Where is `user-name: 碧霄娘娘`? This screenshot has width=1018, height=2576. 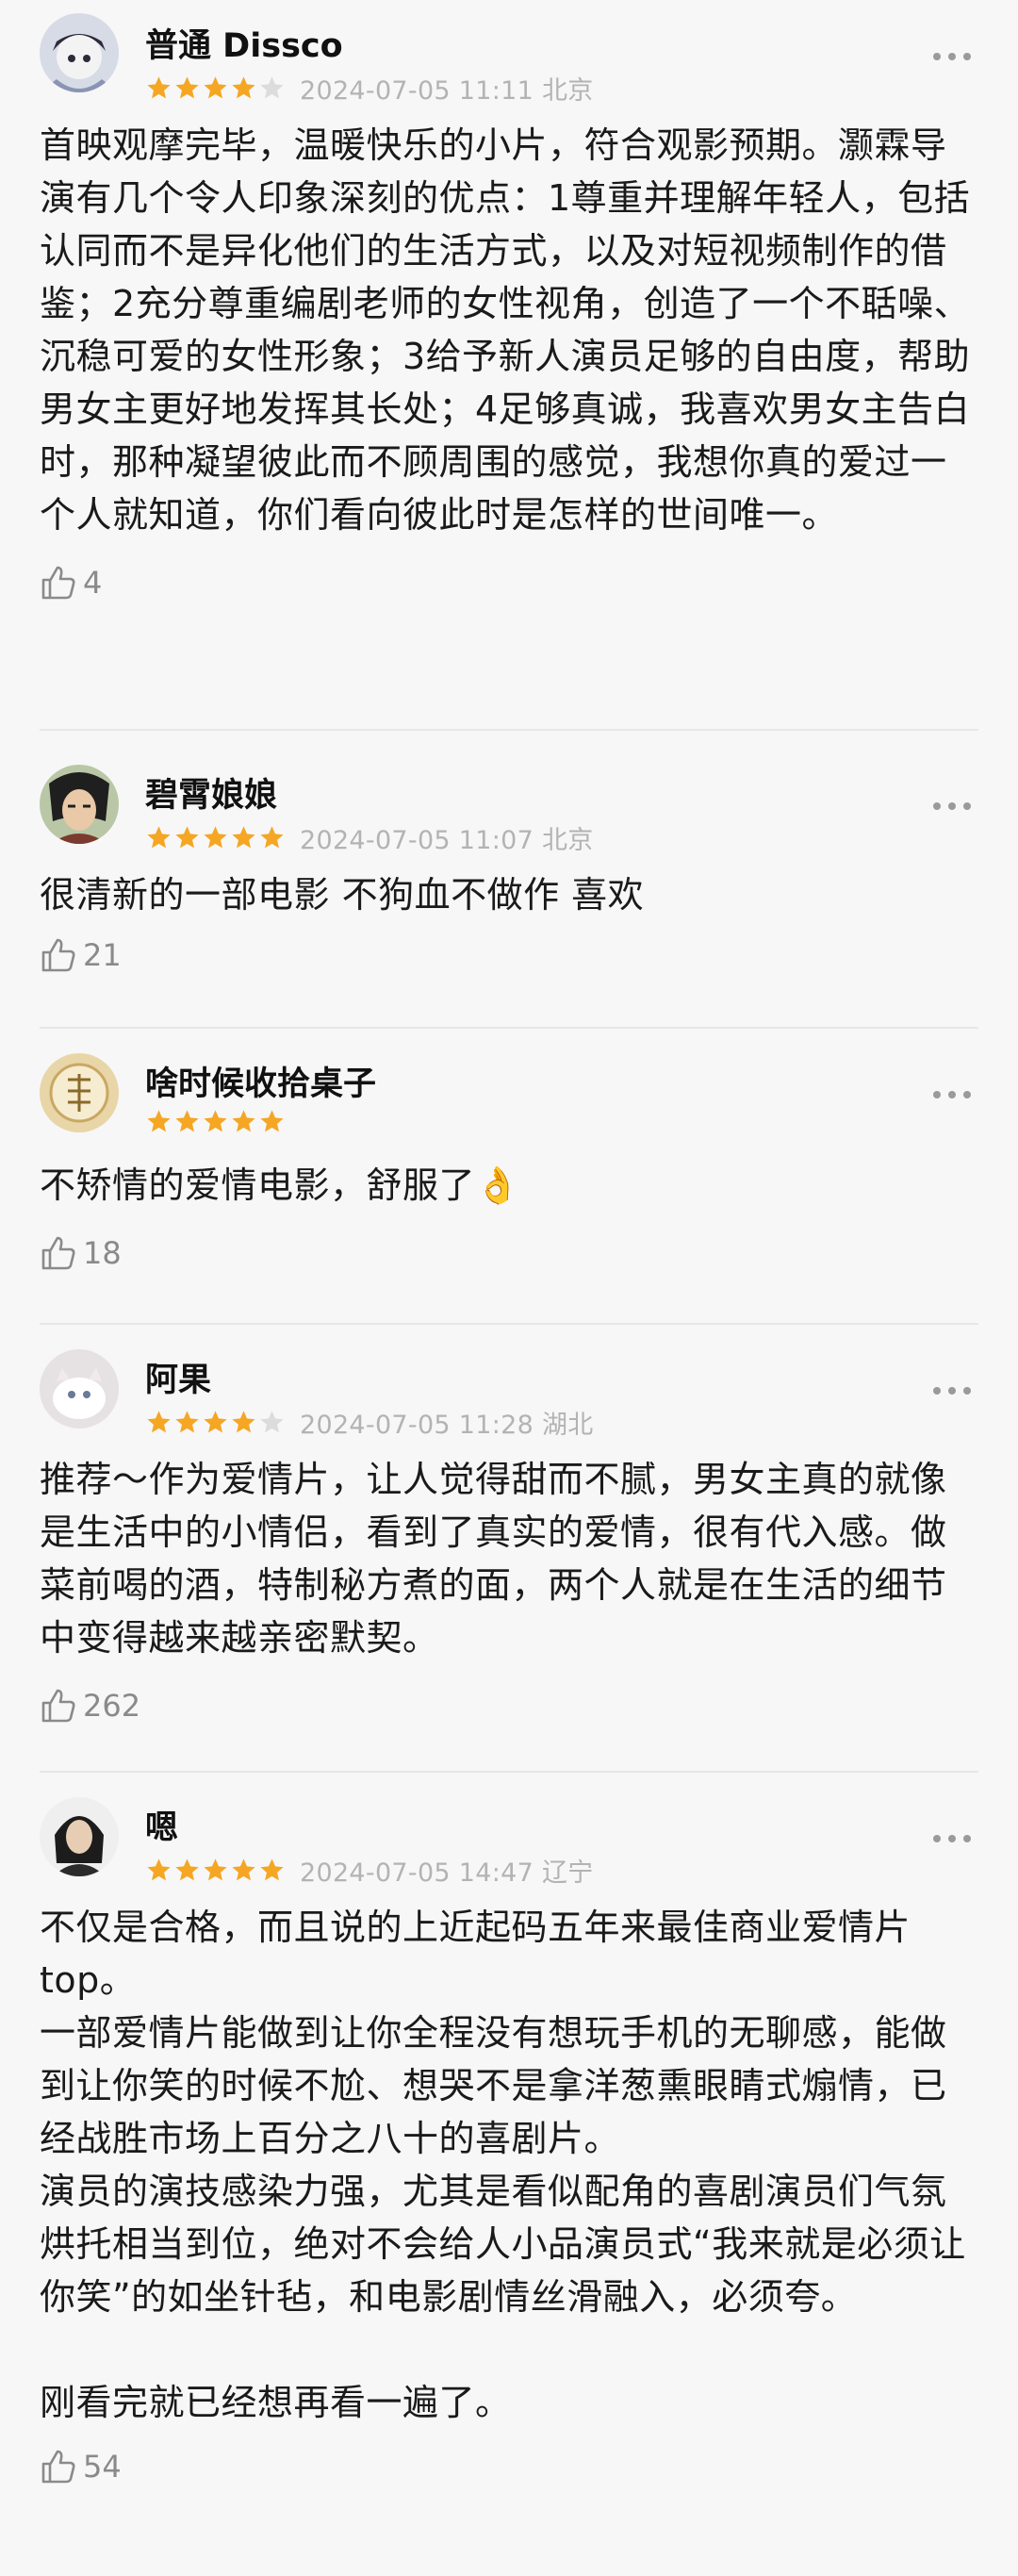 user-name: 碧霄娘娘 is located at coordinates (211, 792).